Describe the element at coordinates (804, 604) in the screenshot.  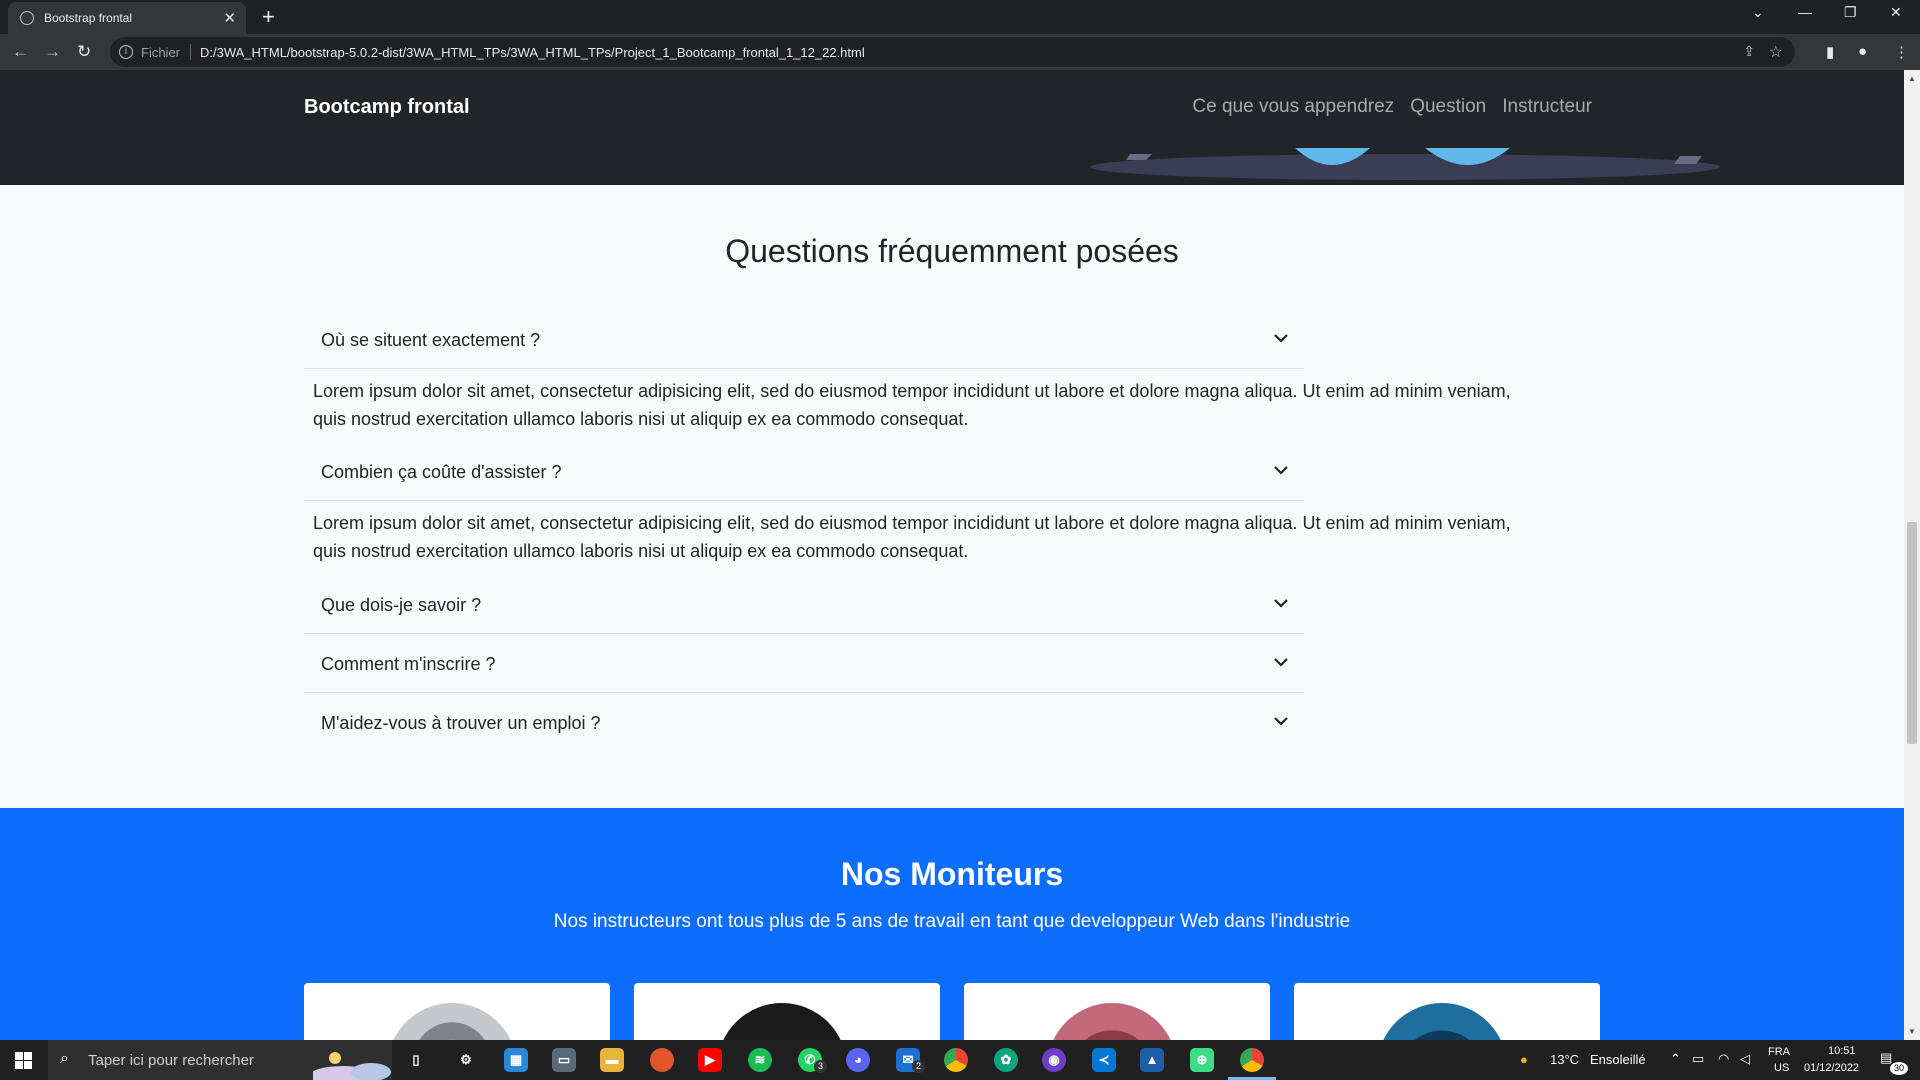
I see `accordion-header: Que dois-je savoir ?` at that location.